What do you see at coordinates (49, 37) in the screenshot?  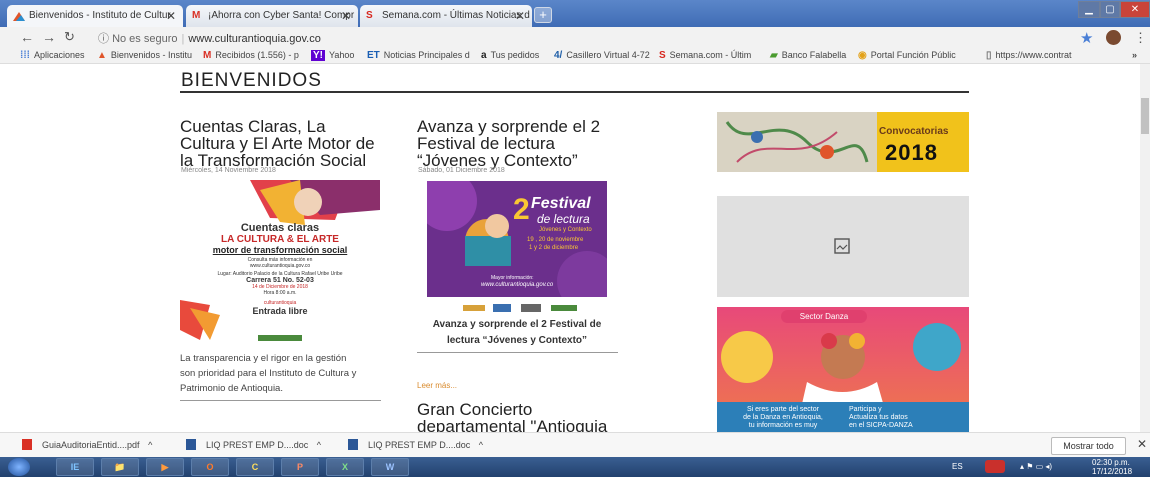 I see `forward-arrow-icon: →` at bounding box center [49, 37].